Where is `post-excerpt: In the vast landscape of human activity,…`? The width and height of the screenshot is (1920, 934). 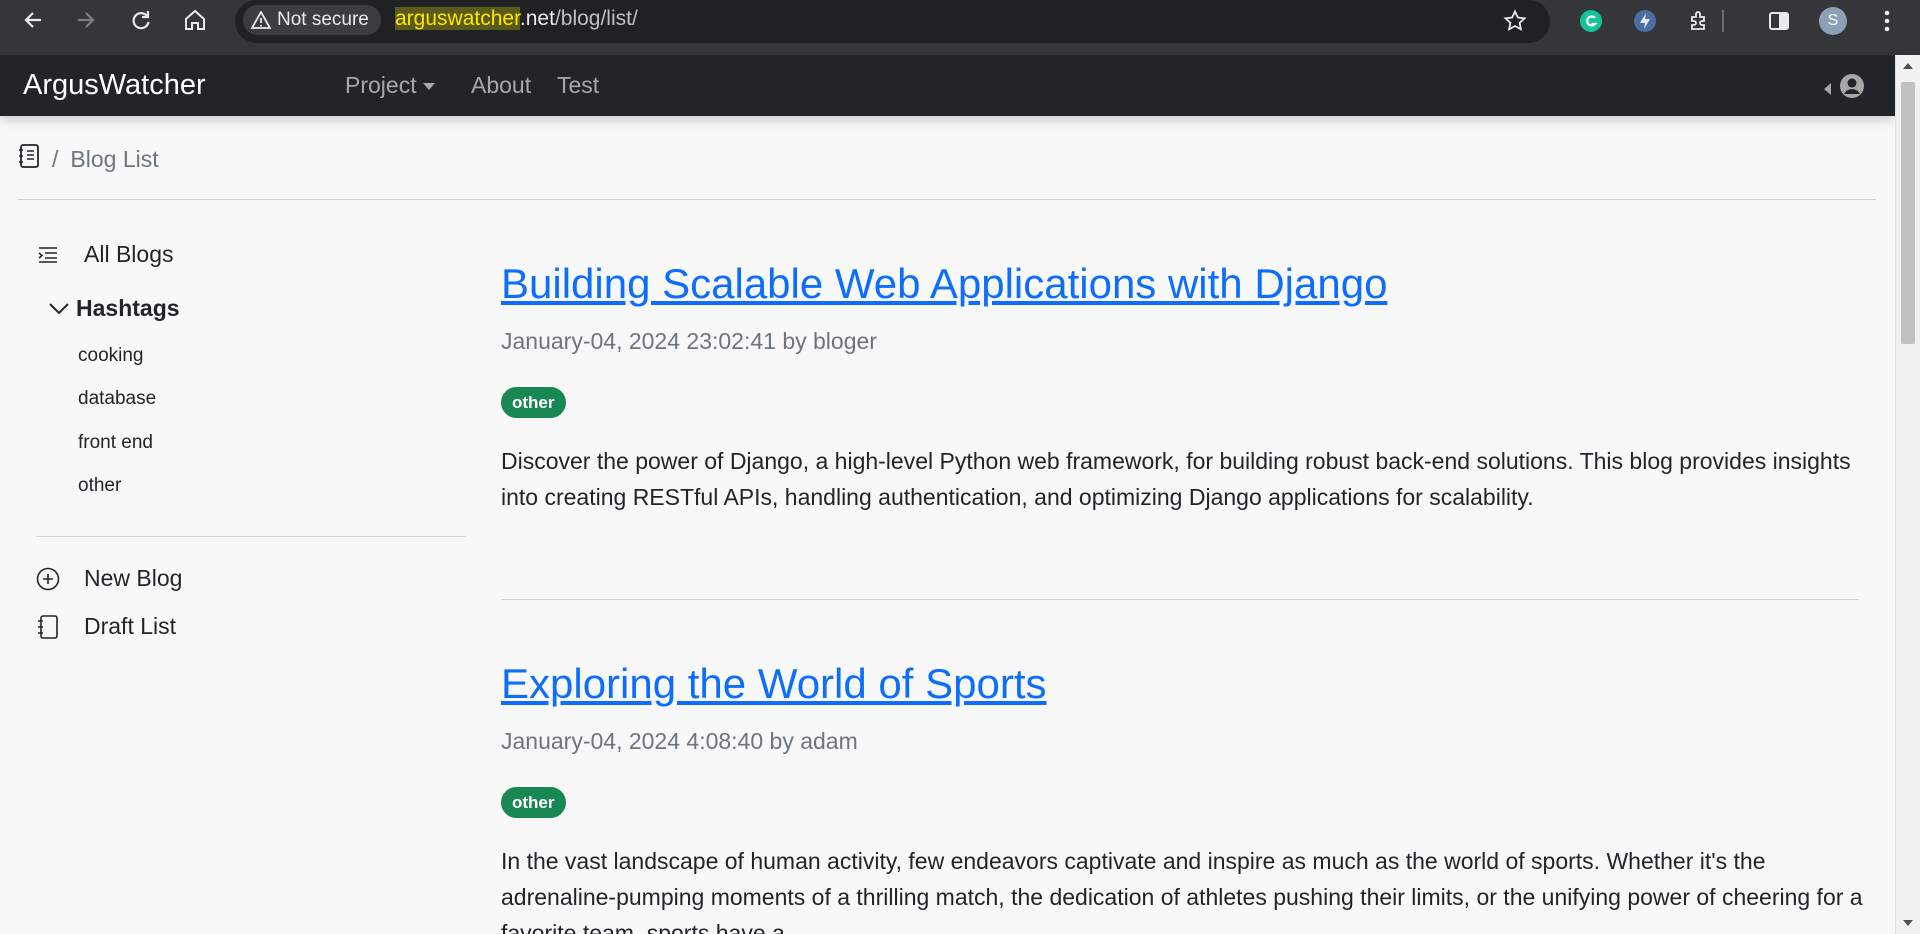
post-excerpt: In the vast landscape of human activity,… is located at coordinates (1182, 891).